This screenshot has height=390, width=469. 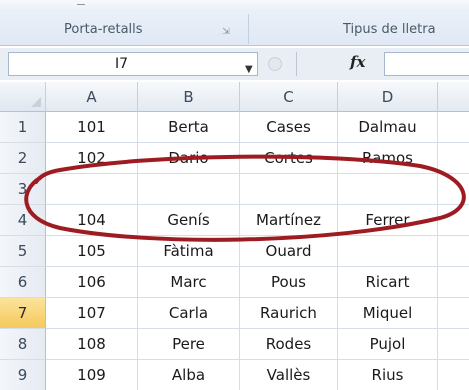 I want to click on cell-d9: Rius, so click(x=388, y=375).